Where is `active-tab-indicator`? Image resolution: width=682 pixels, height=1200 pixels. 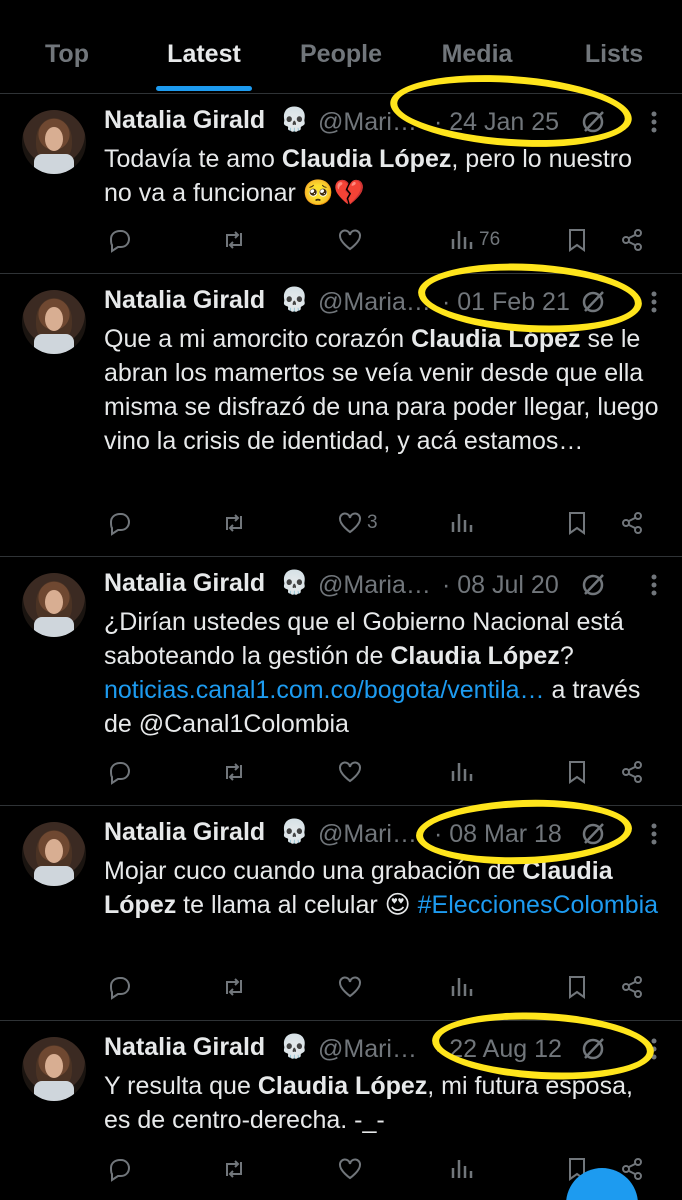 active-tab-indicator is located at coordinates (204, 88).